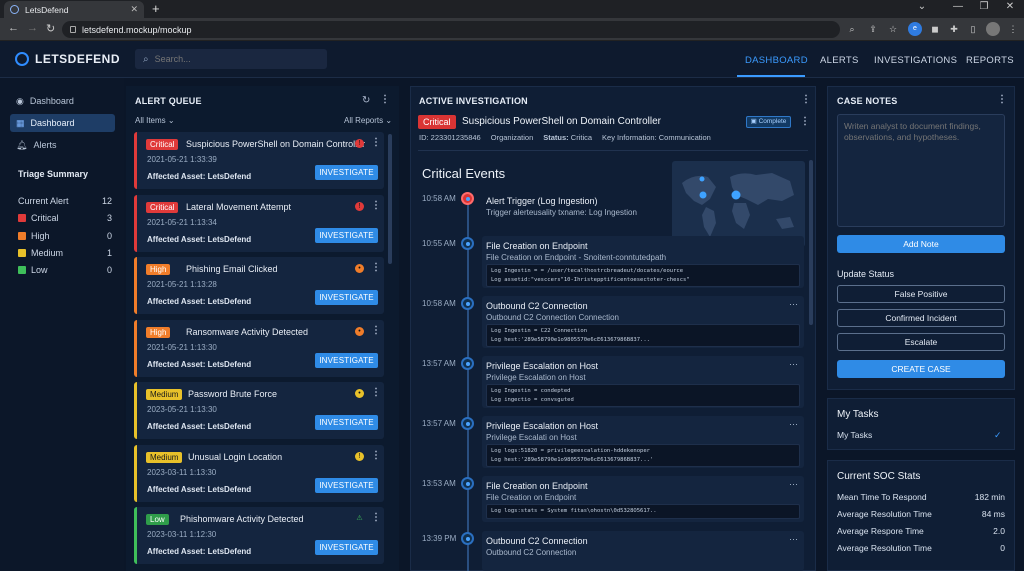 The height and width of the screenshot is (571, 1024). Describe the element at coordinates (62, 145) in the screenshot. I see `sidebar-item-alerts: 🔔︎ Alerts` at that location.